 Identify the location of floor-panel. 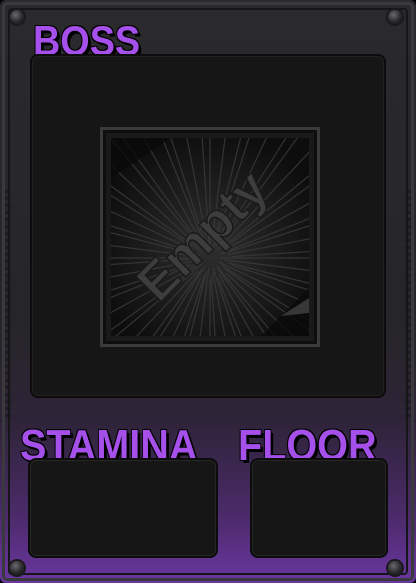
(319, 508).